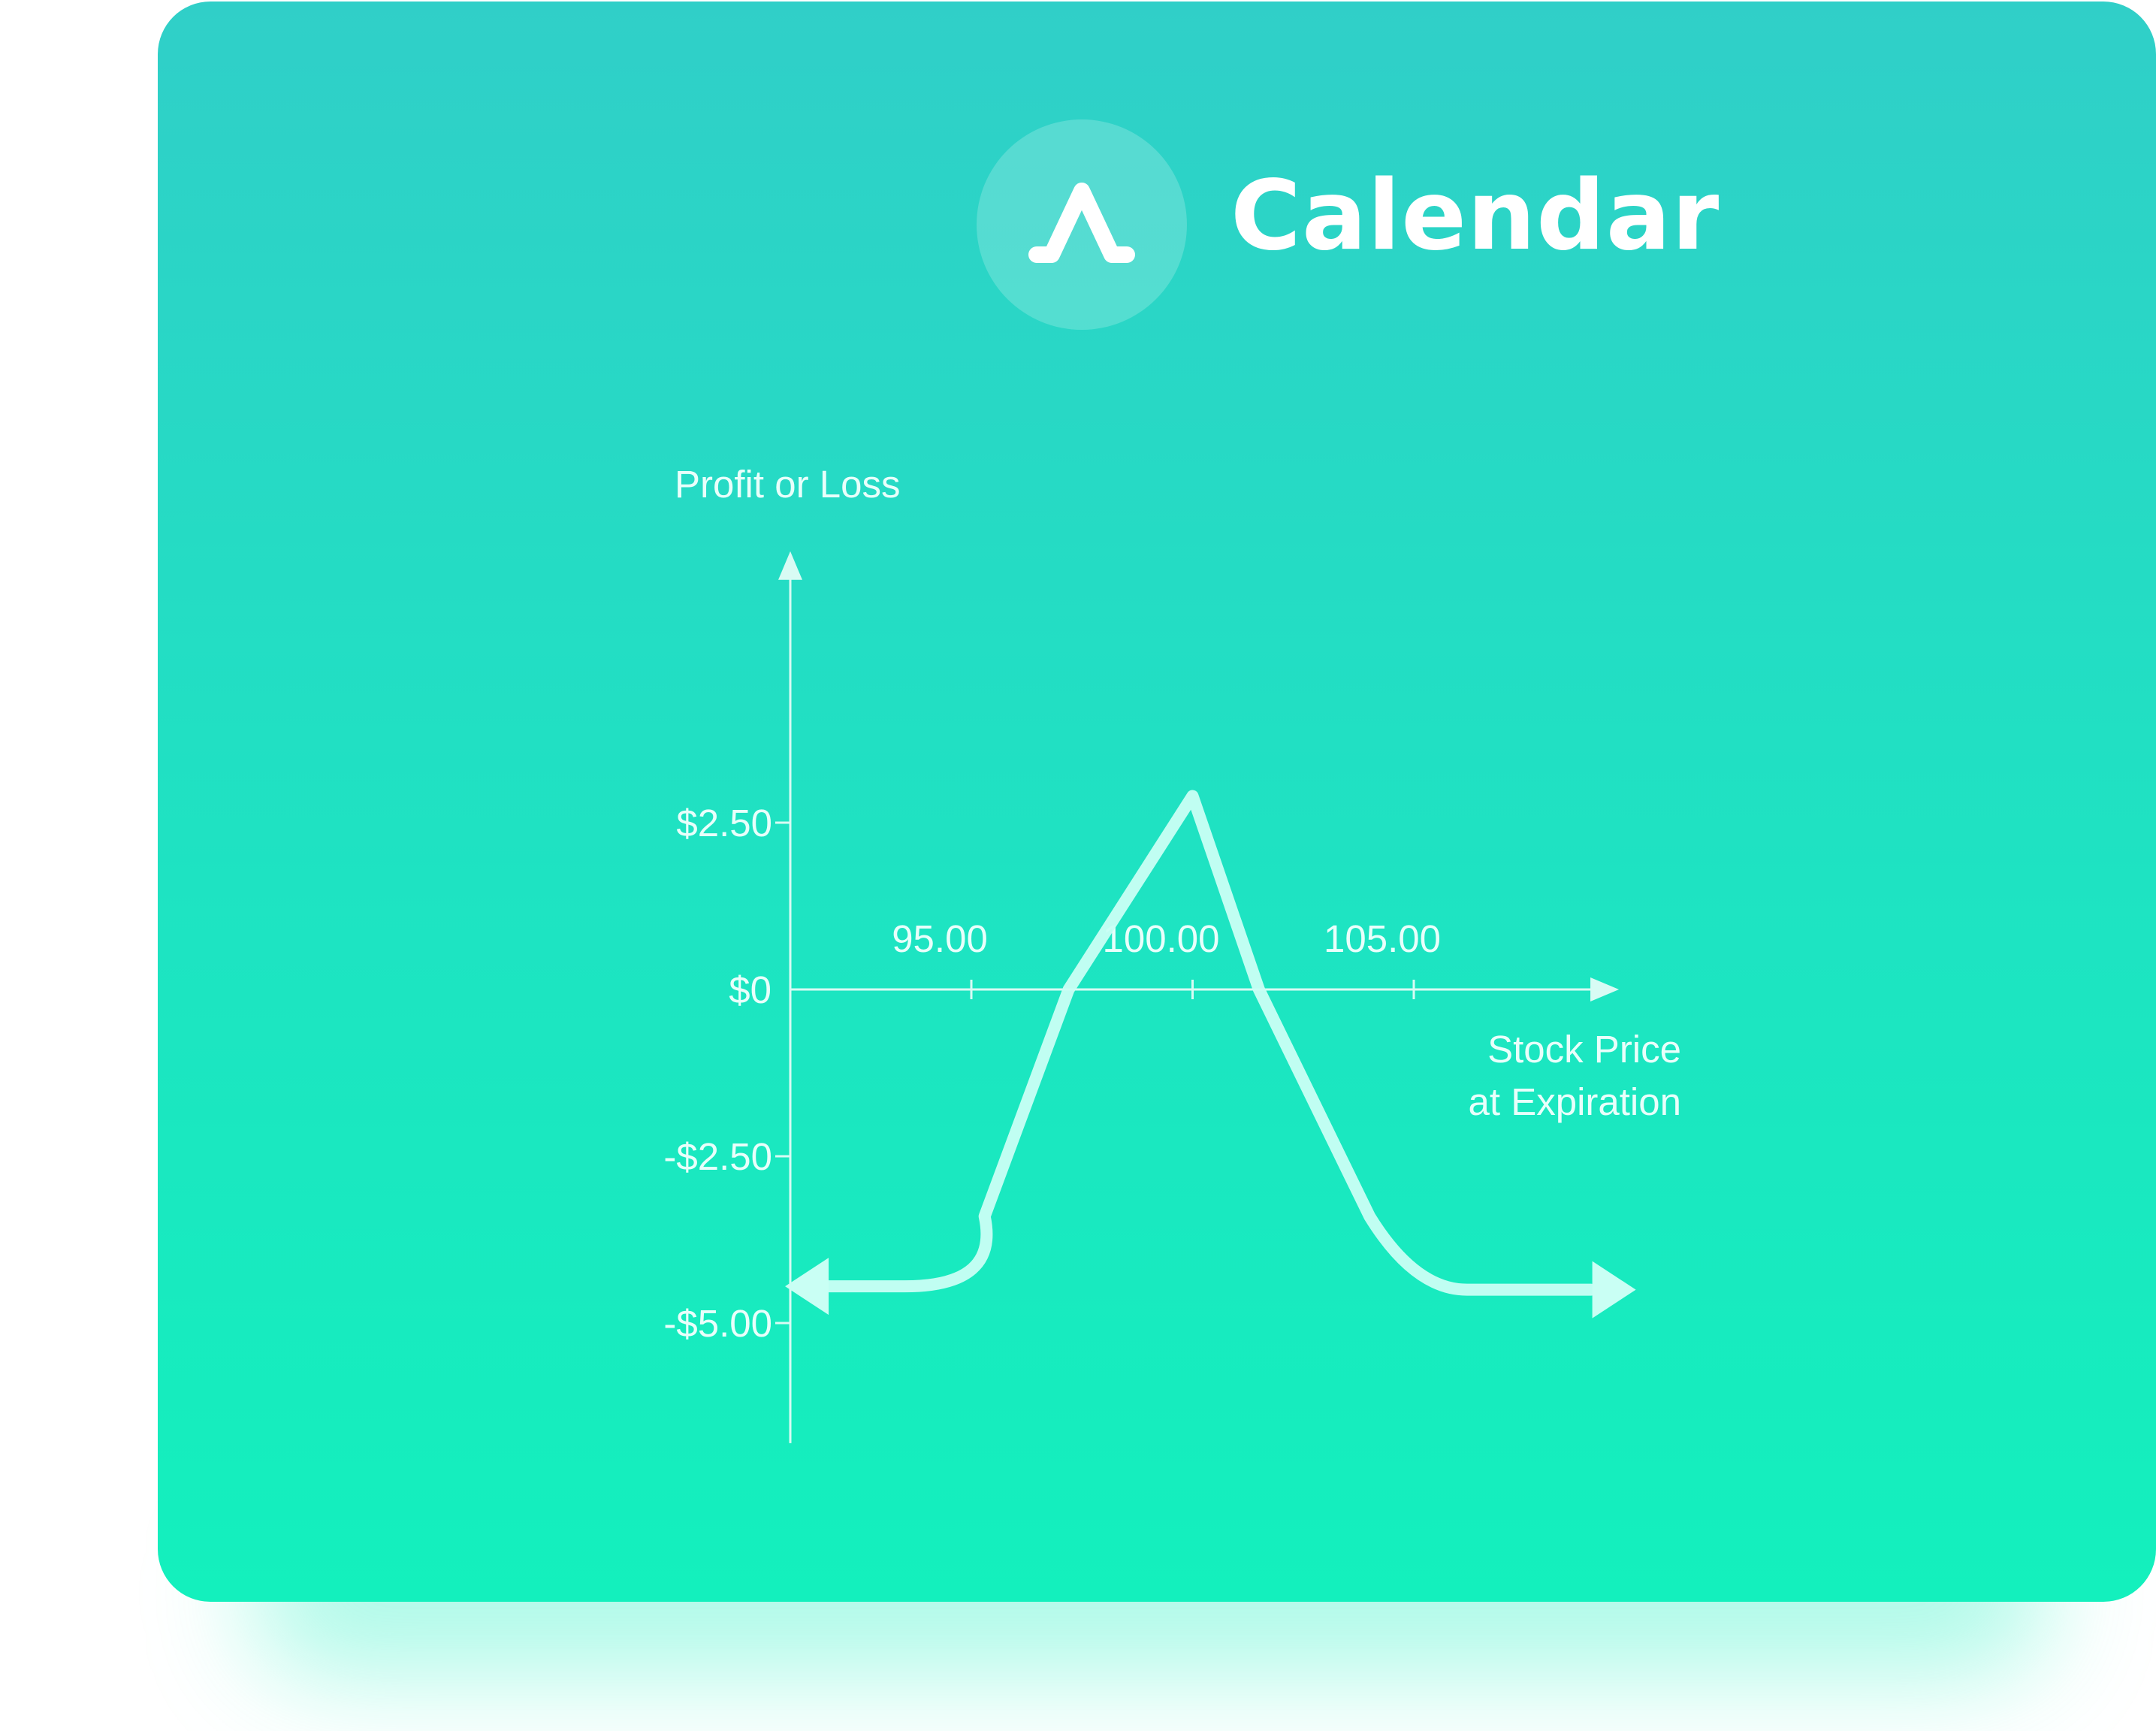 The width and height of the screenshot is (2156, 1731). Describe the element at coordinates (717, 1324) in the screenshot. I see `y-tick-label: -$5.00` at that location.